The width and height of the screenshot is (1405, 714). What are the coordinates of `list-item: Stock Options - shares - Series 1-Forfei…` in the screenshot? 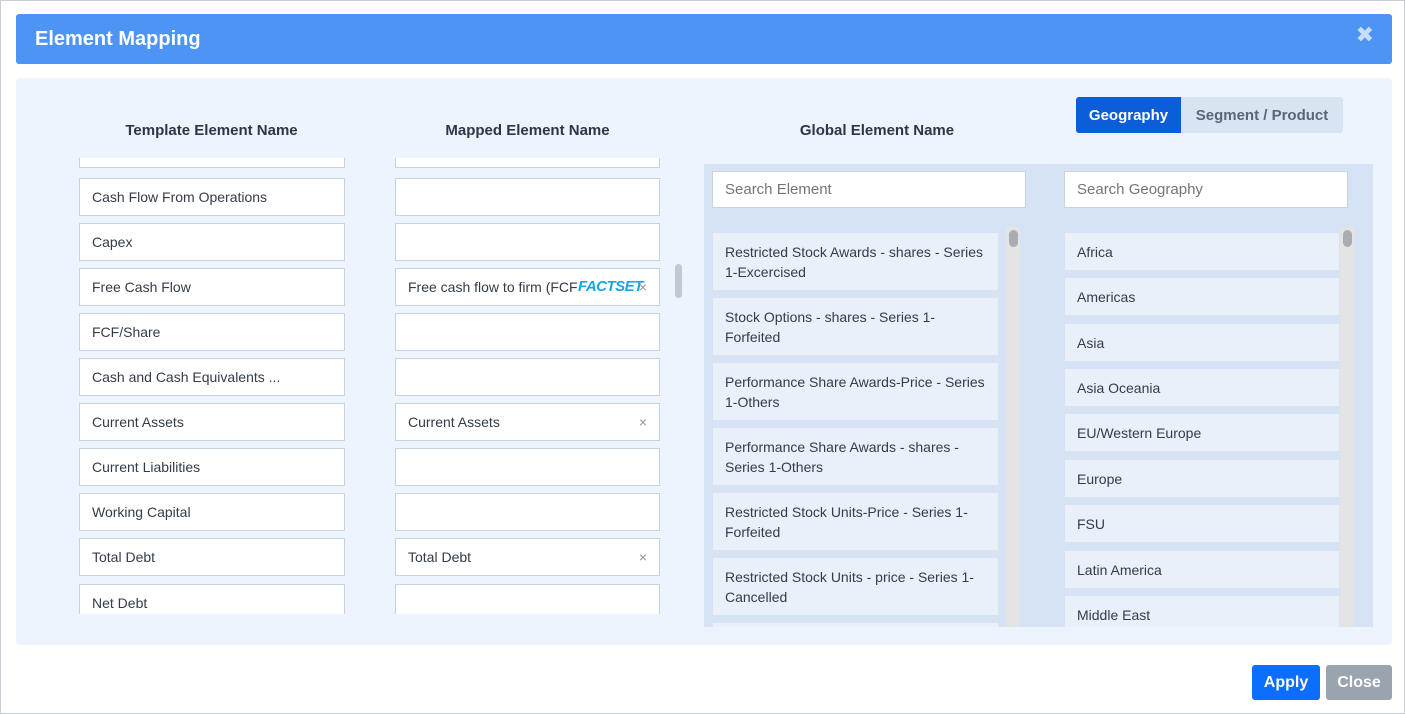 It's located at (855, 326).